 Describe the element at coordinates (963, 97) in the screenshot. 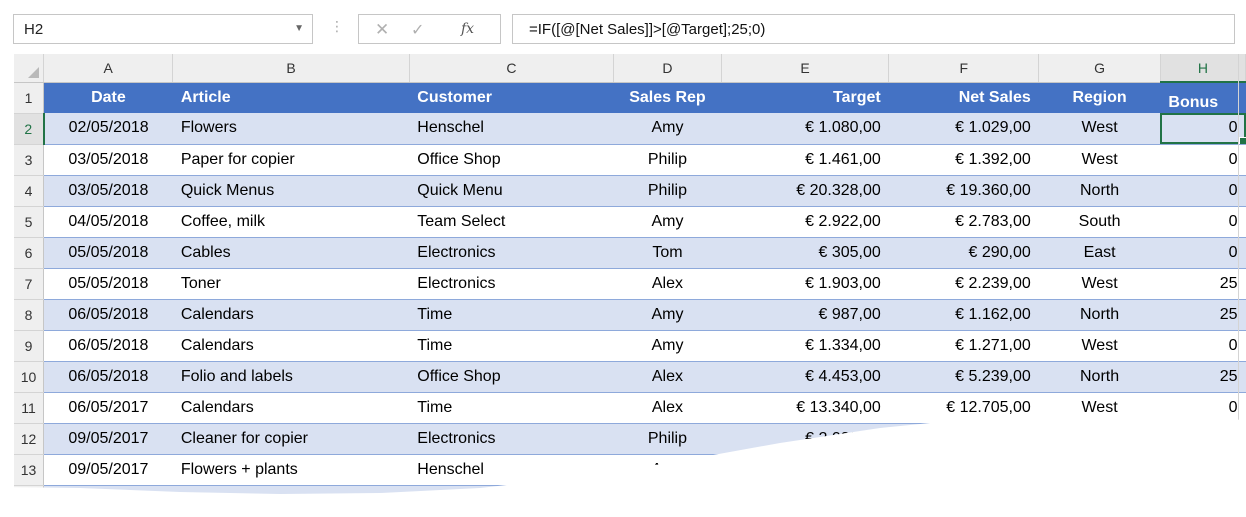

I see `header-cell-net-sales: Net Sales` at that location.